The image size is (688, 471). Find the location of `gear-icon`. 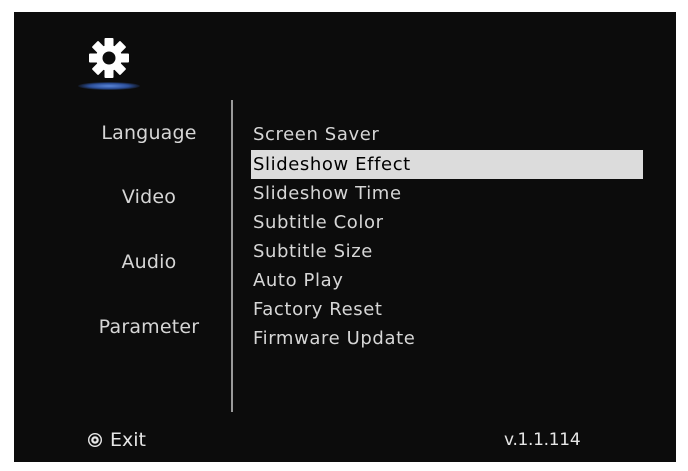

gear-icon is located at coordinates (109, 58).